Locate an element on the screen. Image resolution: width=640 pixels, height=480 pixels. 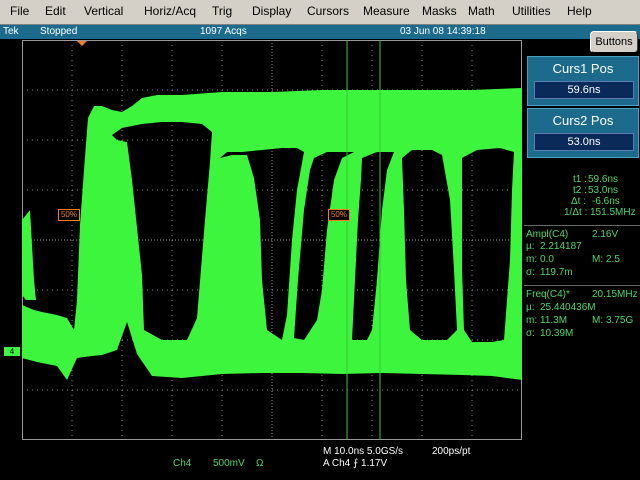
ampl-sigma: 119.7m is located at coordinates (556, 272).